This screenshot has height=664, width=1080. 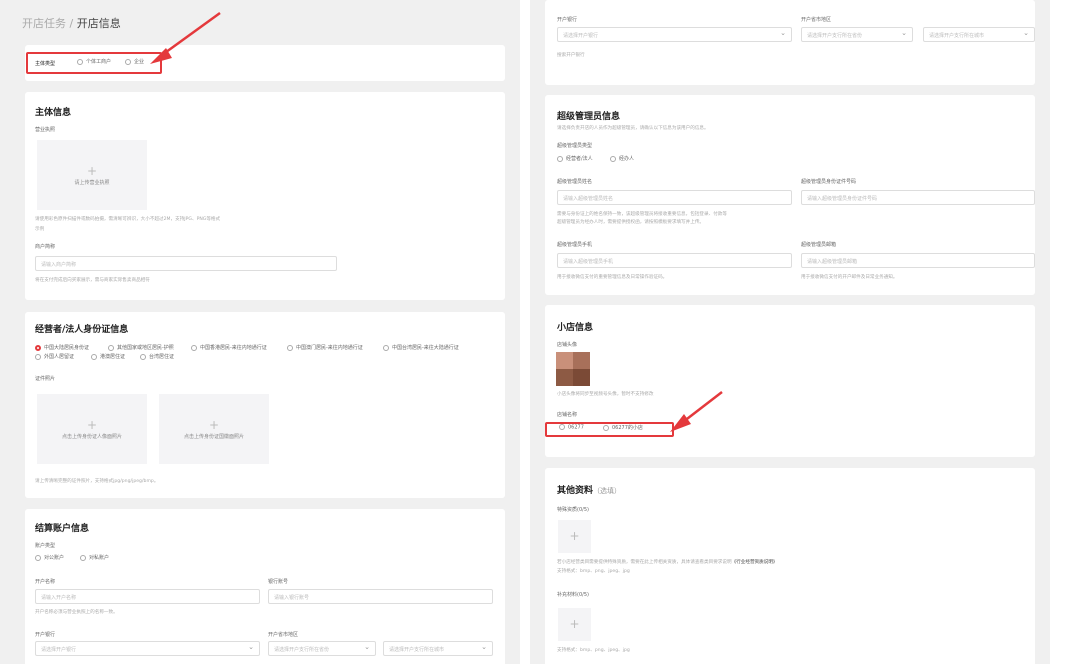 I want to click on admin-name-input: 请输入超级管理员姓名, so click(x=674, y=197).